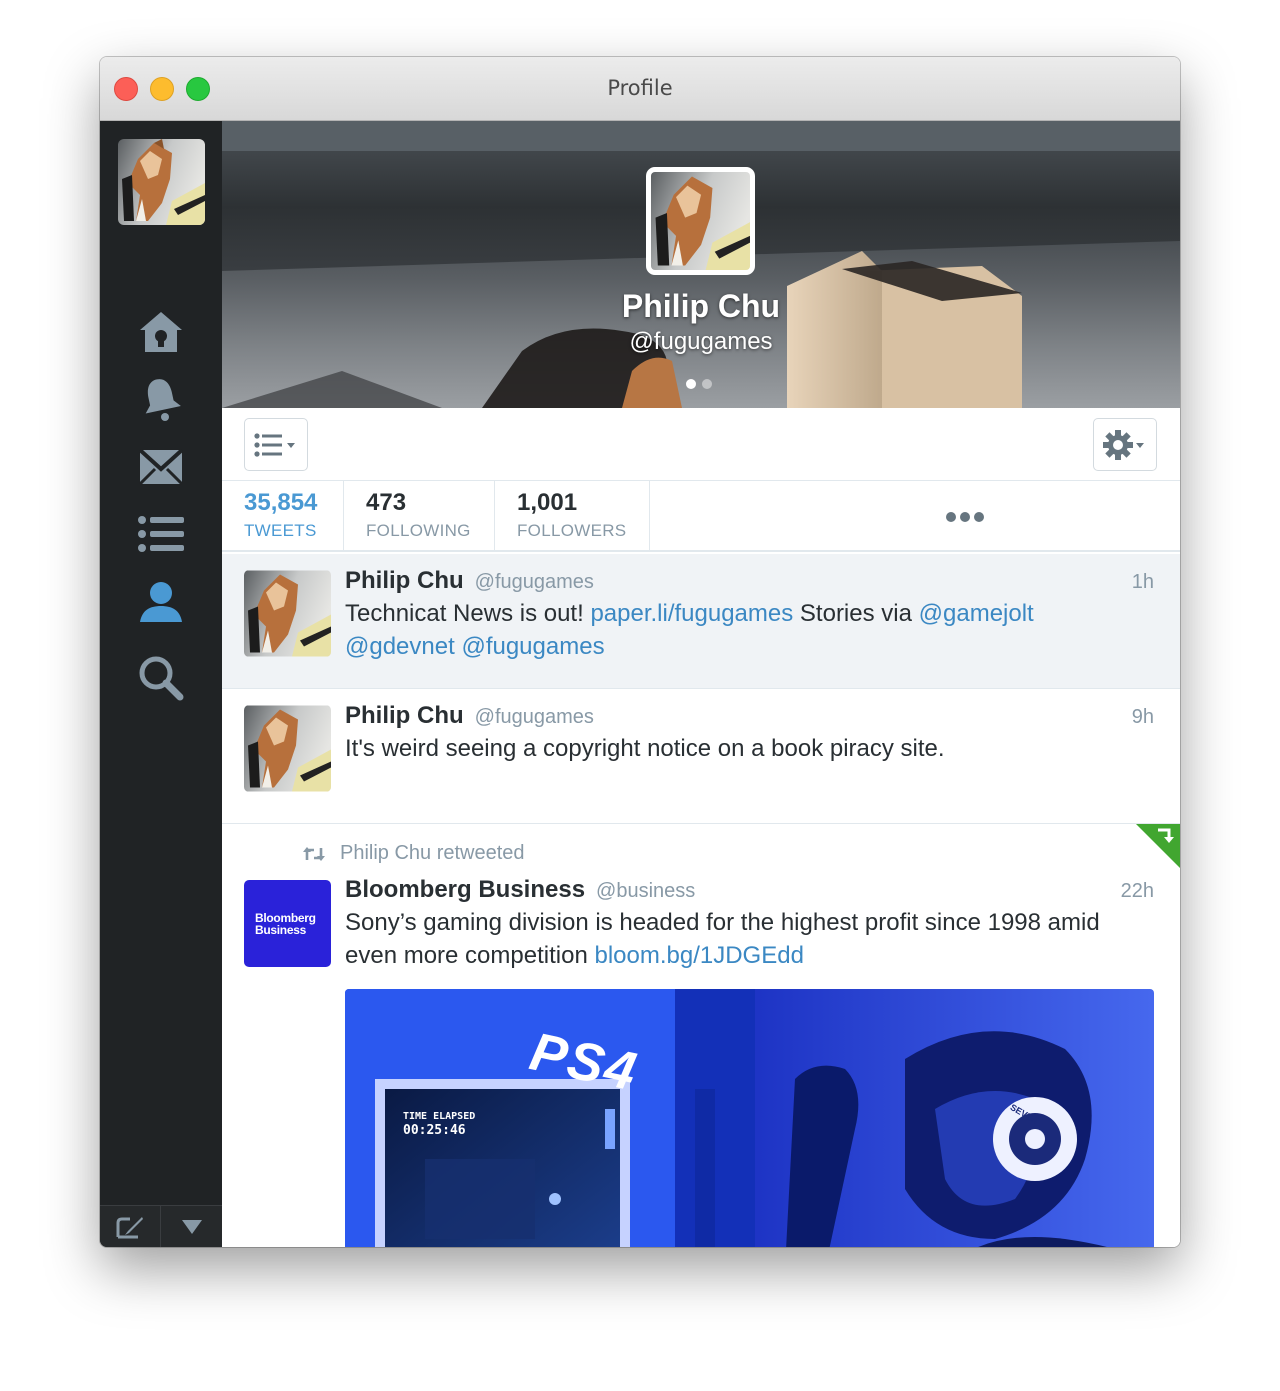  I want to click on tweet-media-image: PS4 TIME ELAPSED 00:25:46 SEVEN, so click(749, 1118).